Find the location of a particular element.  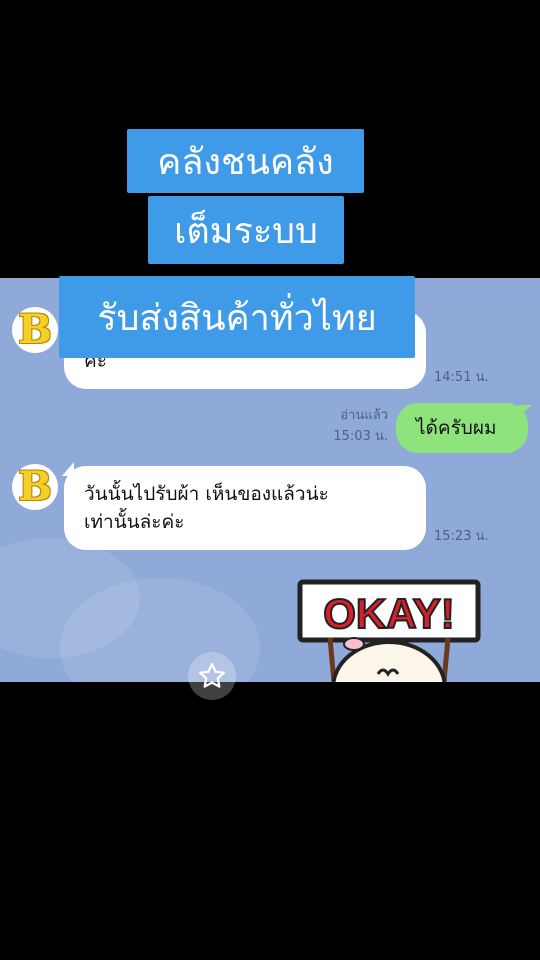

message-text-line: วันนั้นไปรับผ้า เห็นของแล้วน่ะ is located at coordinates (206, 494).